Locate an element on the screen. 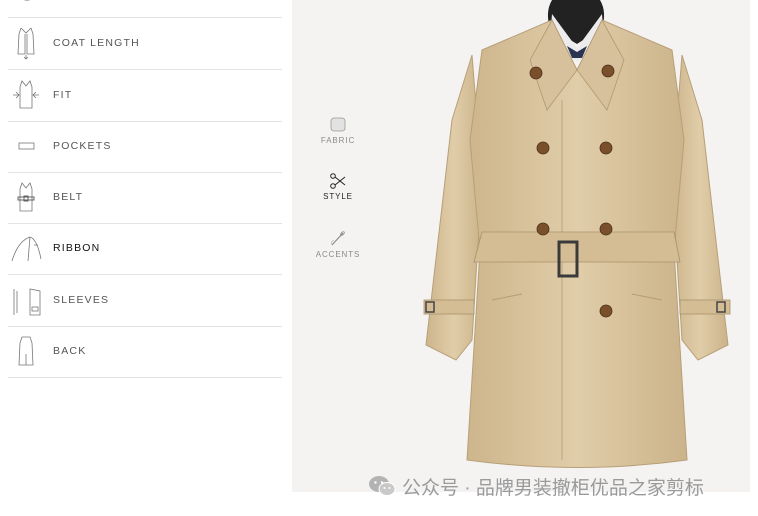 The width and height of the screenshot is (758, 516). lapel-icon is located at coordinates (27, 0).